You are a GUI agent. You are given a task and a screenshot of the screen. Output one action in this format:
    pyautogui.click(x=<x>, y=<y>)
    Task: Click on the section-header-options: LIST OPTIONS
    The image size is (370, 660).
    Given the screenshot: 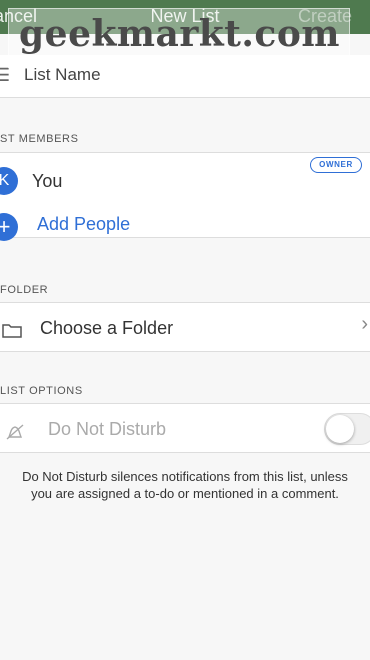 What is the action you would take?
    pyautogui.click(x=41, y=391)
    